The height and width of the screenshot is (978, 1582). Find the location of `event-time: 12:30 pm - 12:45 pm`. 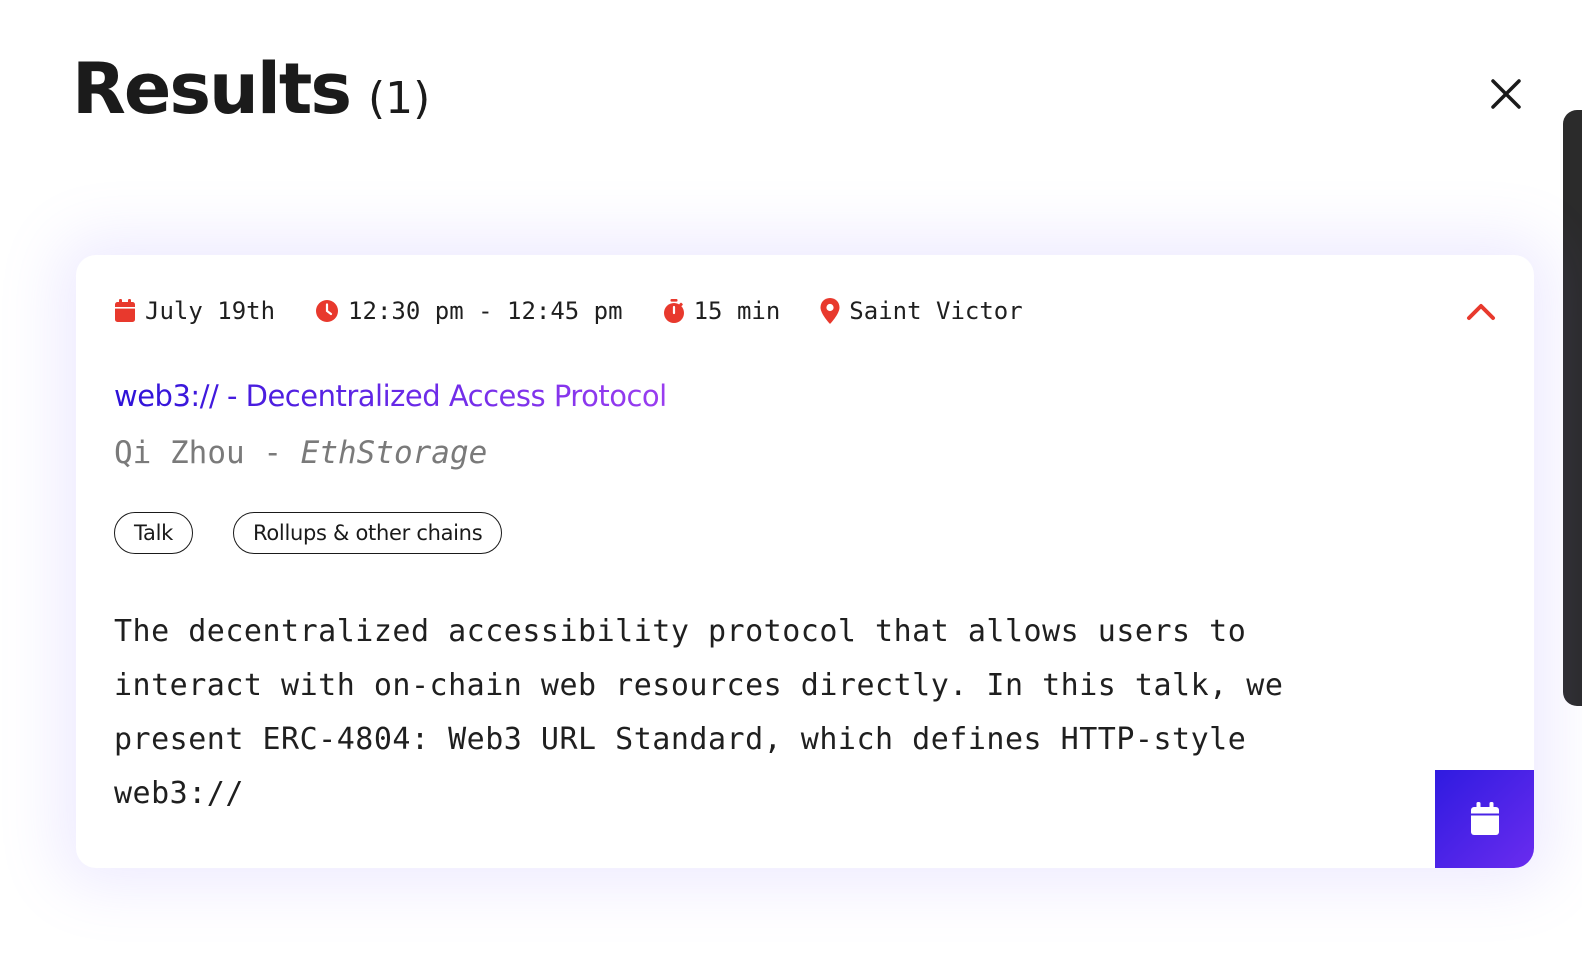

event-time: 12:30 pm - 12:45 pm is located at coordinates (469, 311).